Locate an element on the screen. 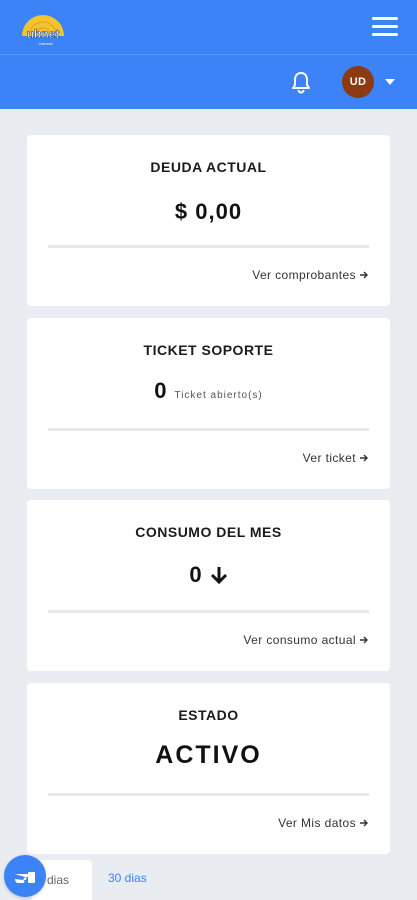  hamburger-menu-icon is located at coordinates (385, 27).